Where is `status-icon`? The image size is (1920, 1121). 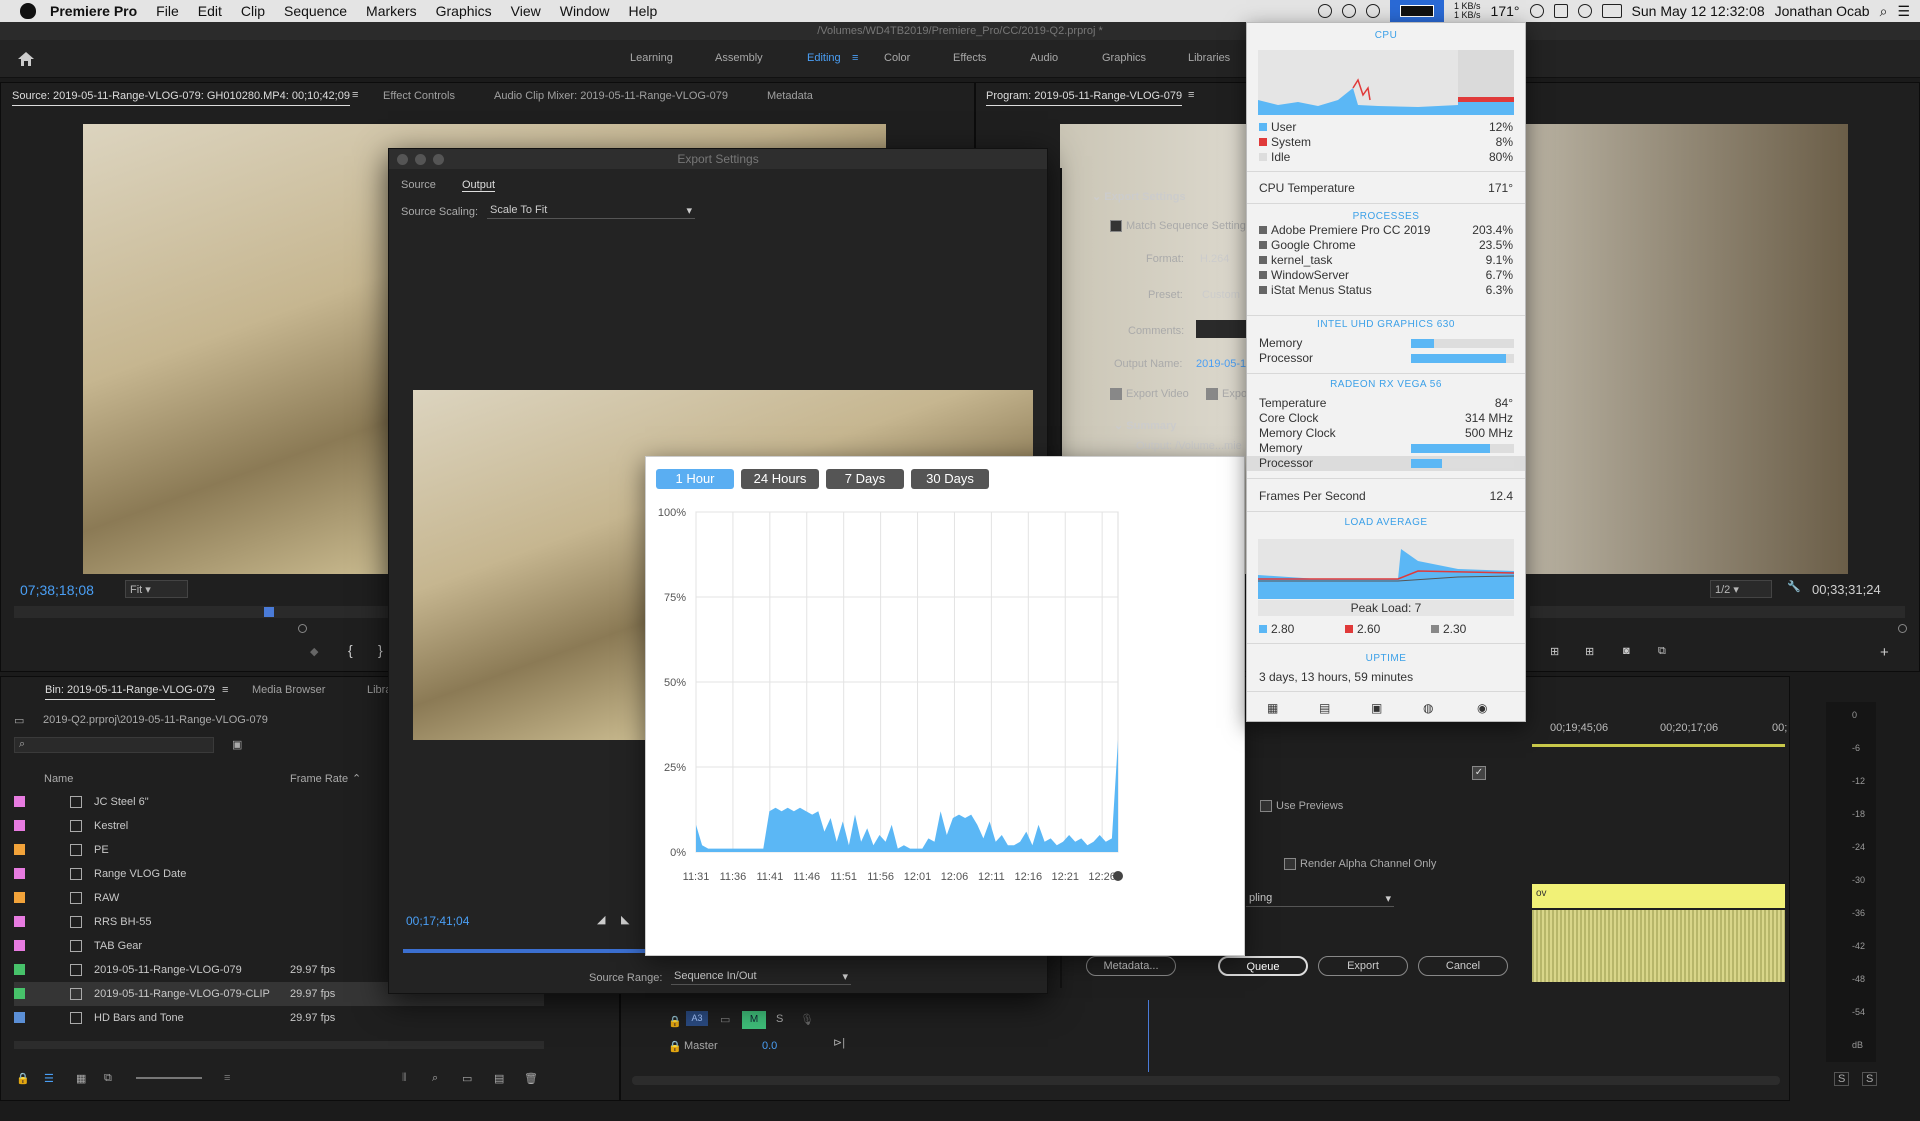
status-icon is located at coordinates (1349, 11).